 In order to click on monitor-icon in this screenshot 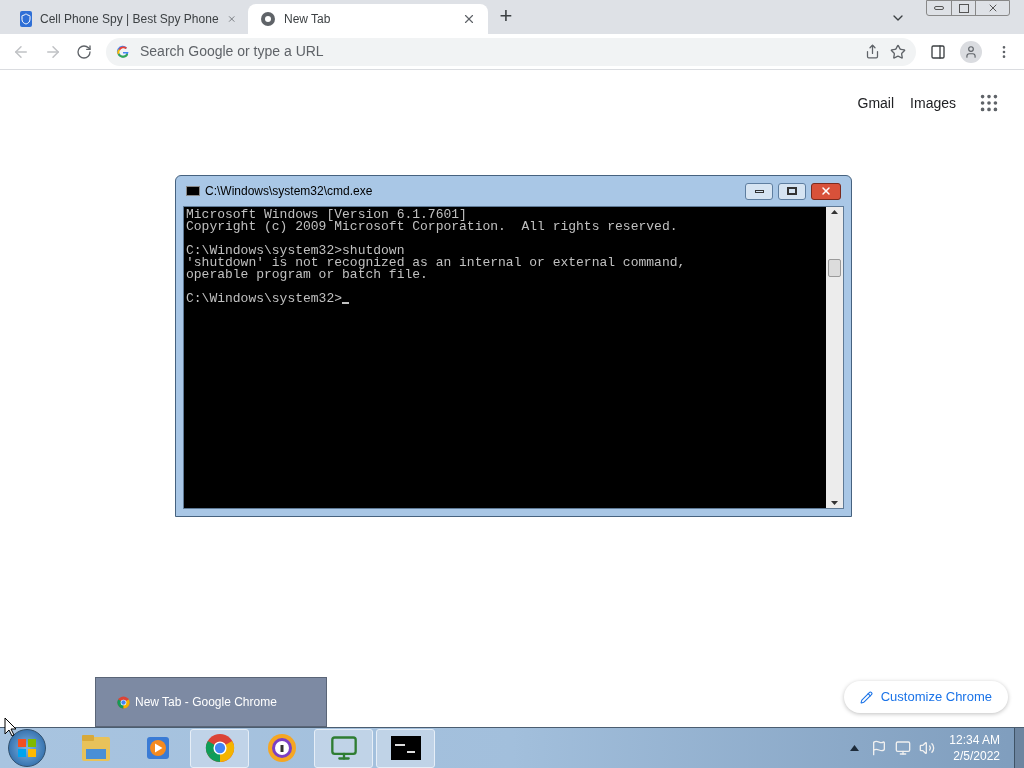, I will do `click(343, 748)`.